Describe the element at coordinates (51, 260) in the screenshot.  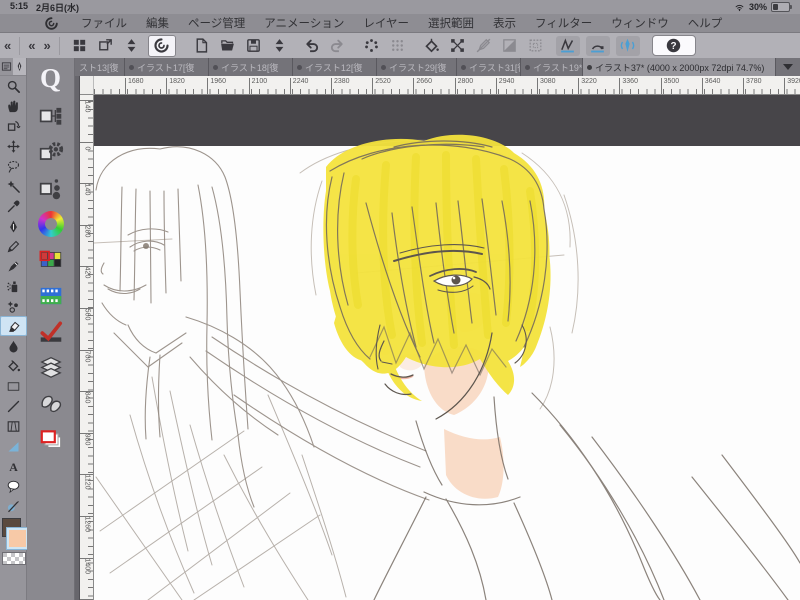
I see `palette-color-set` at that location.